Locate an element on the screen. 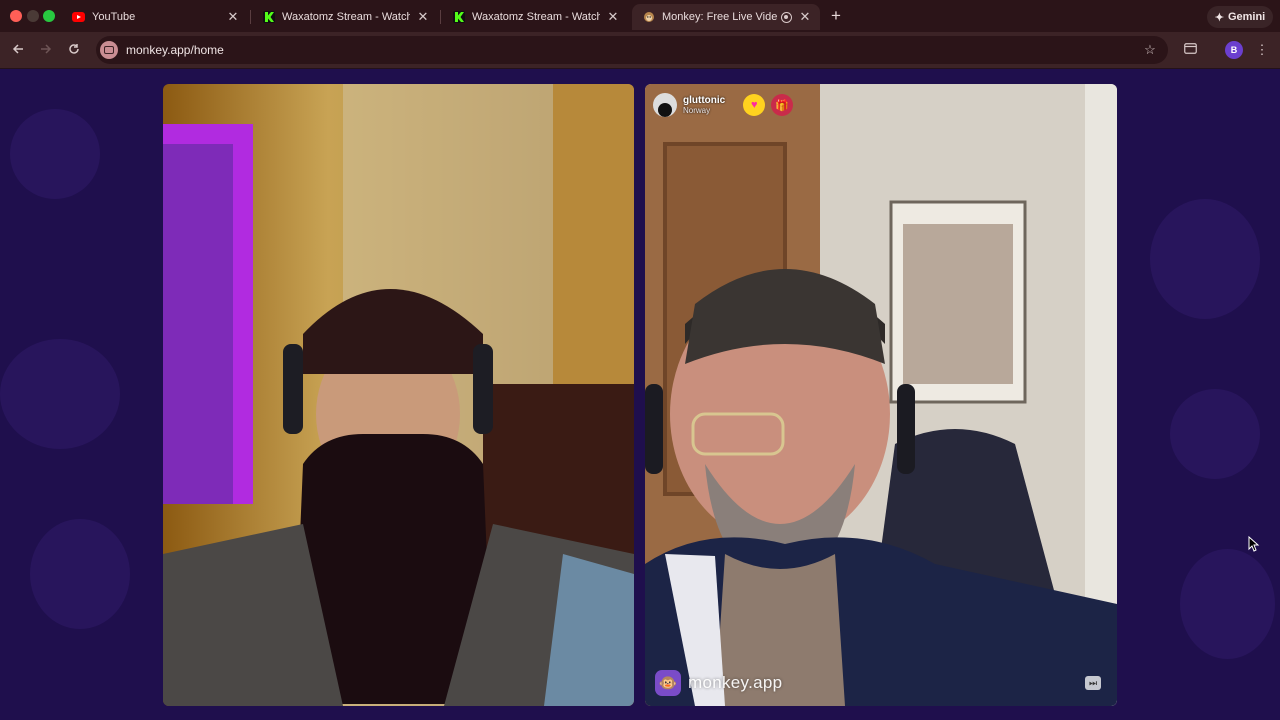 This screenshot has width=1280, height=720. browser-toolbar: monkey.app/home ☆ ⋮ is located at coordinates (640, 50).